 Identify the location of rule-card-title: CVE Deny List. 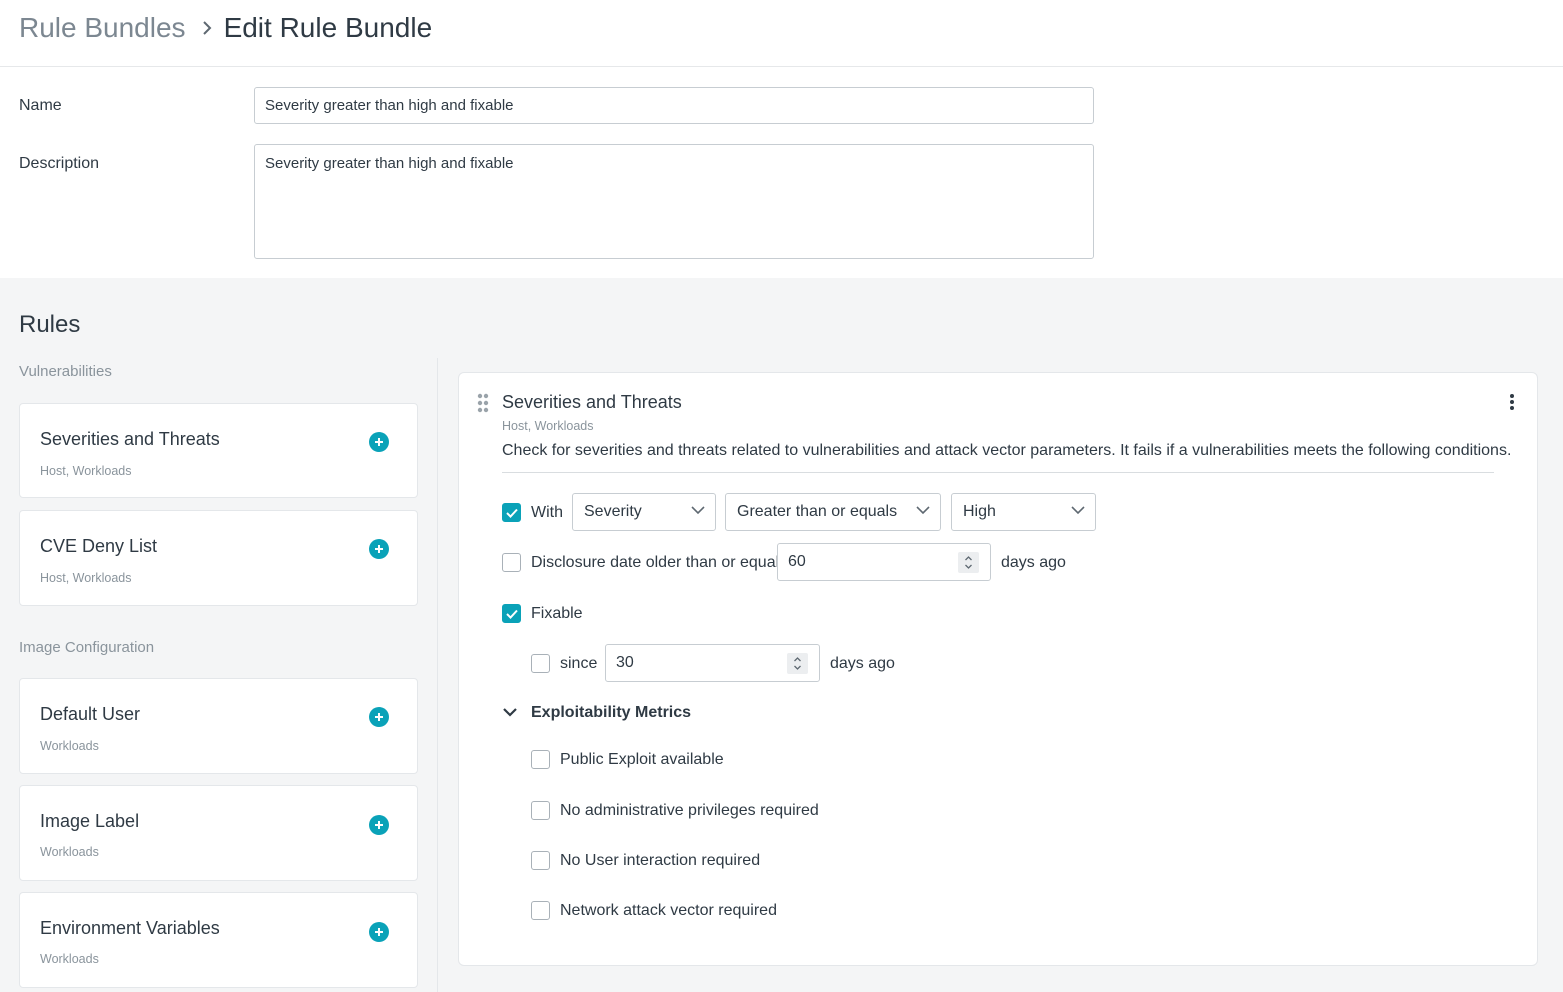
(99, 546).